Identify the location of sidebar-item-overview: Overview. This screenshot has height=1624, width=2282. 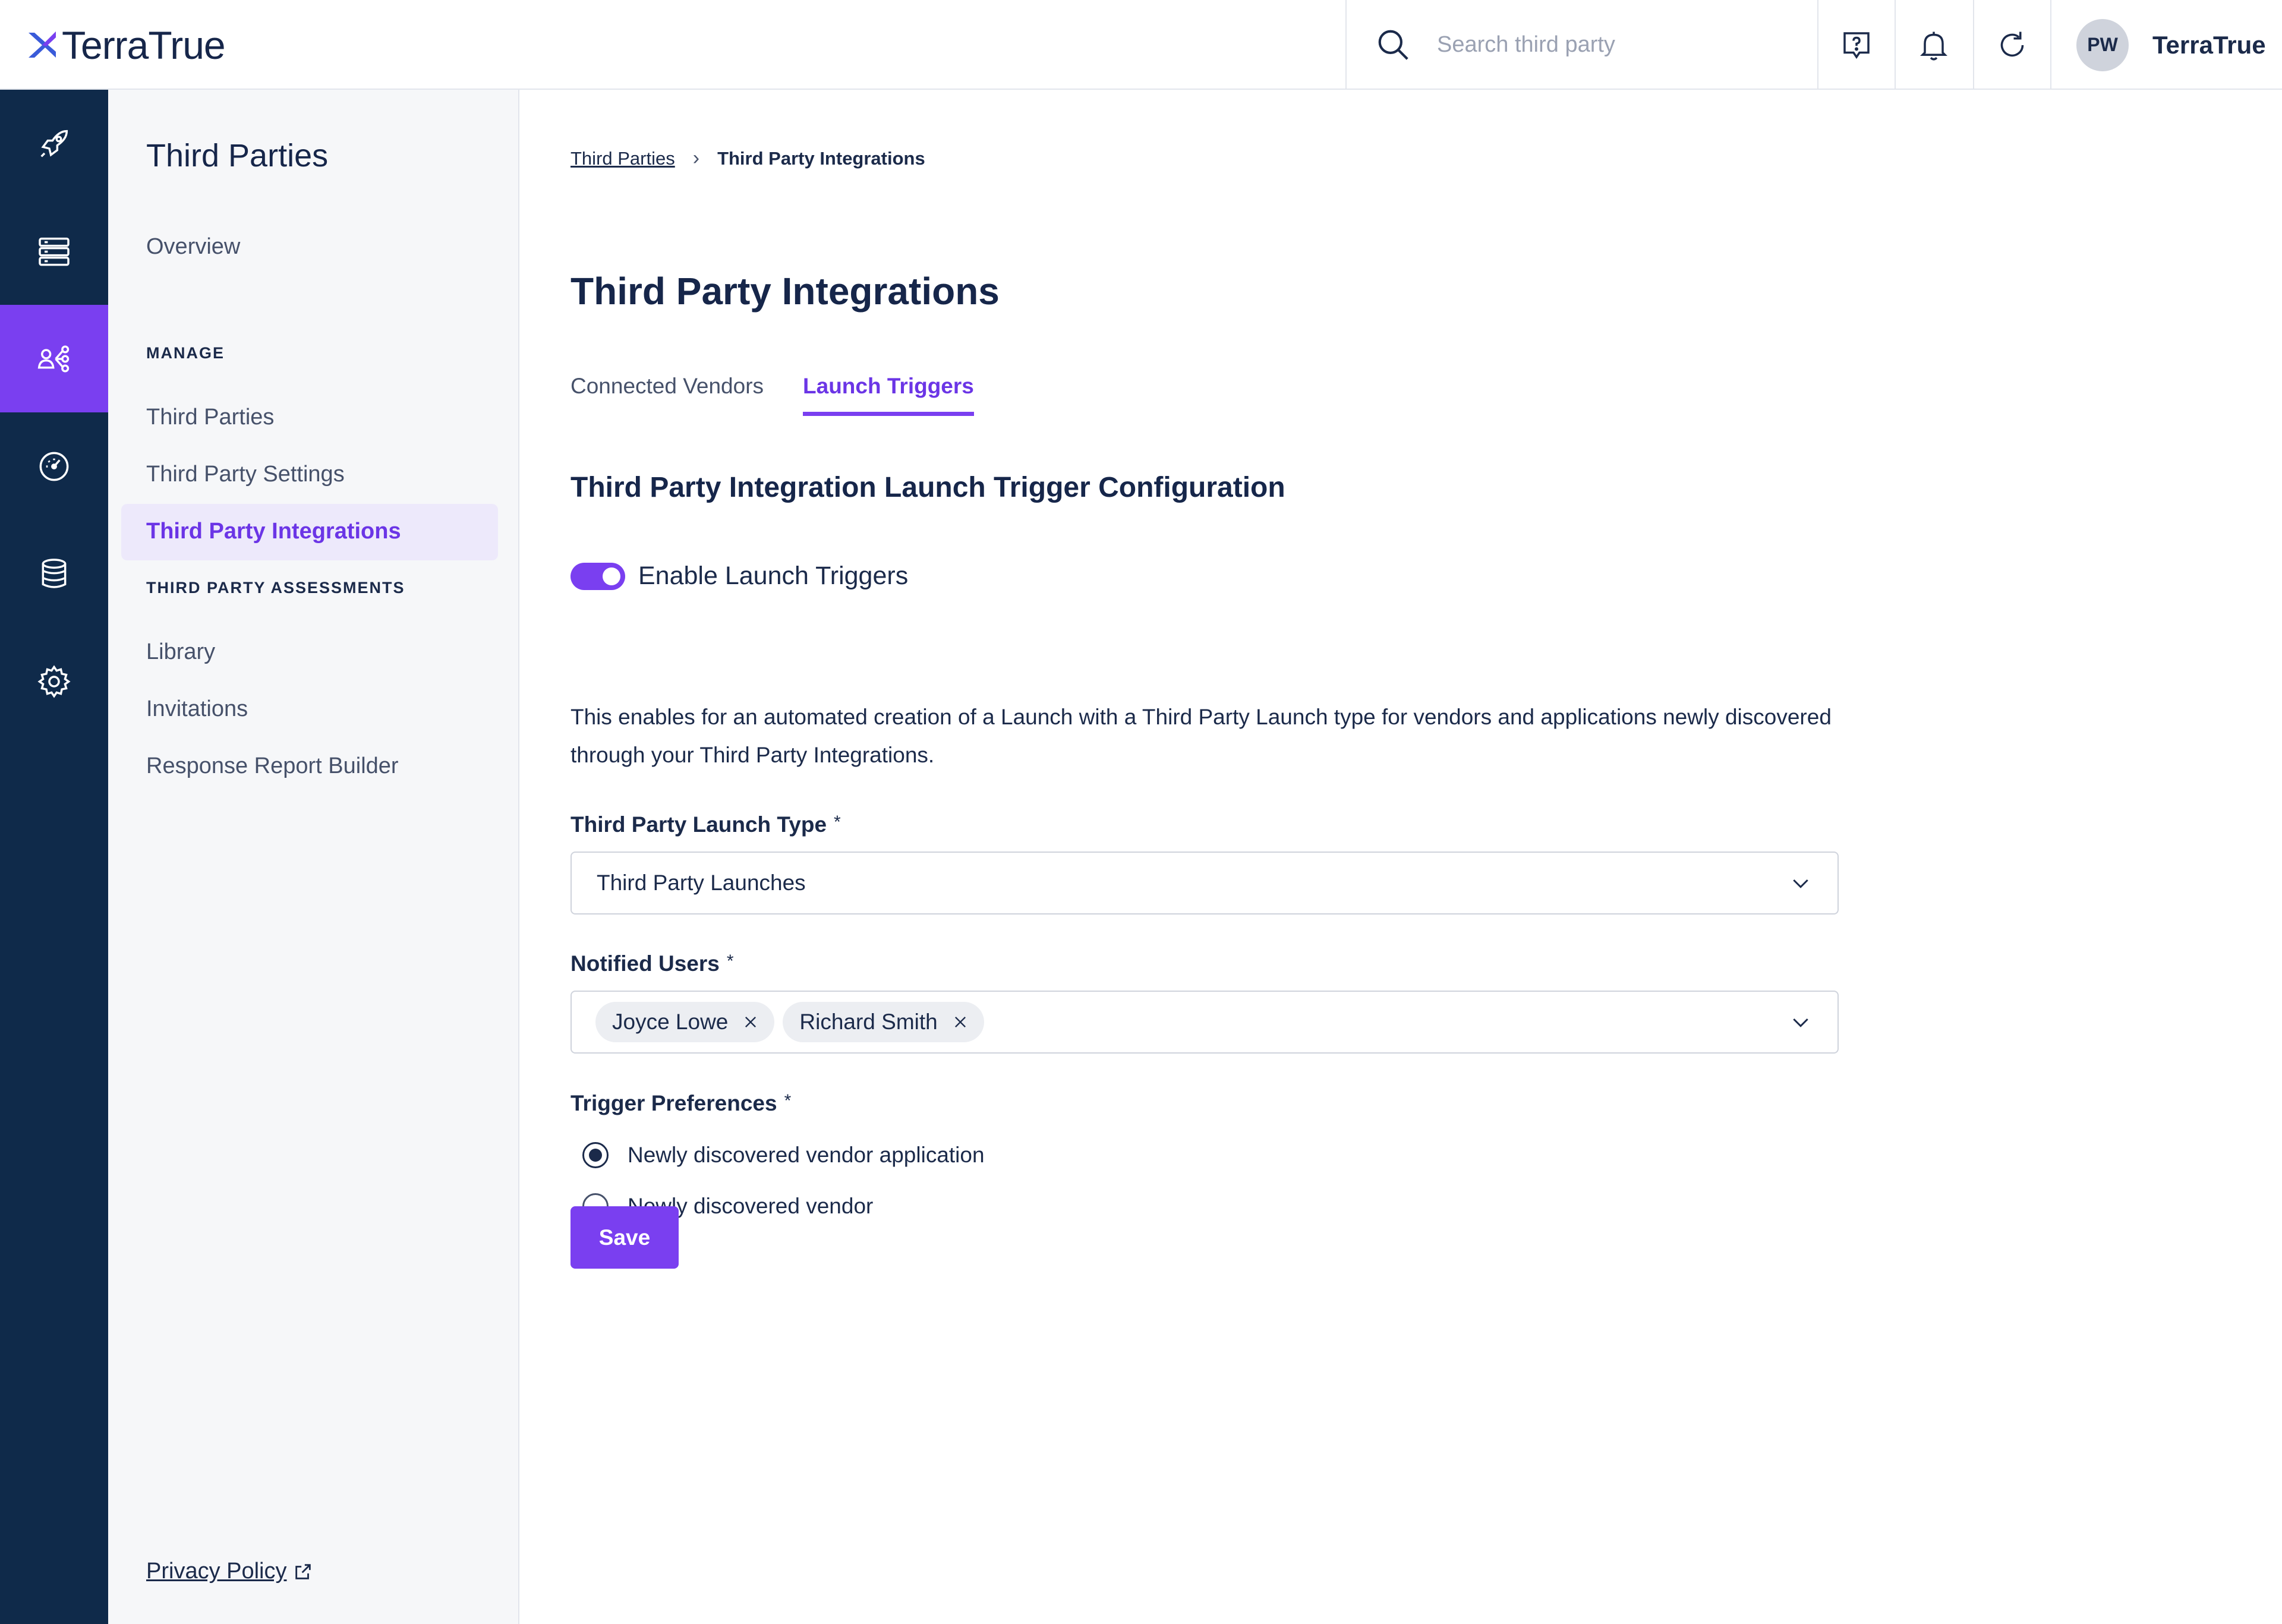
(193, 247).